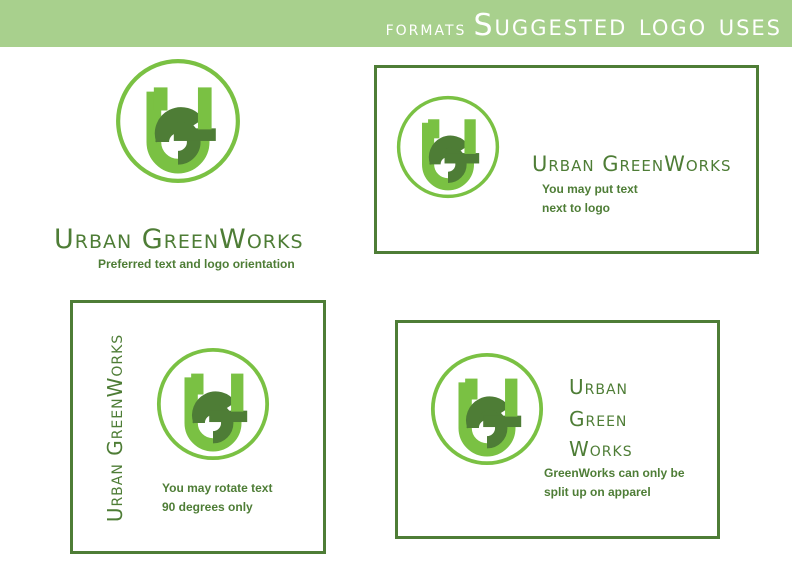 The image size is (792, 575). Describe the element at coordinates (487, 409) in the screenshot. I see `urban-greenworks-logo-split` at that location.